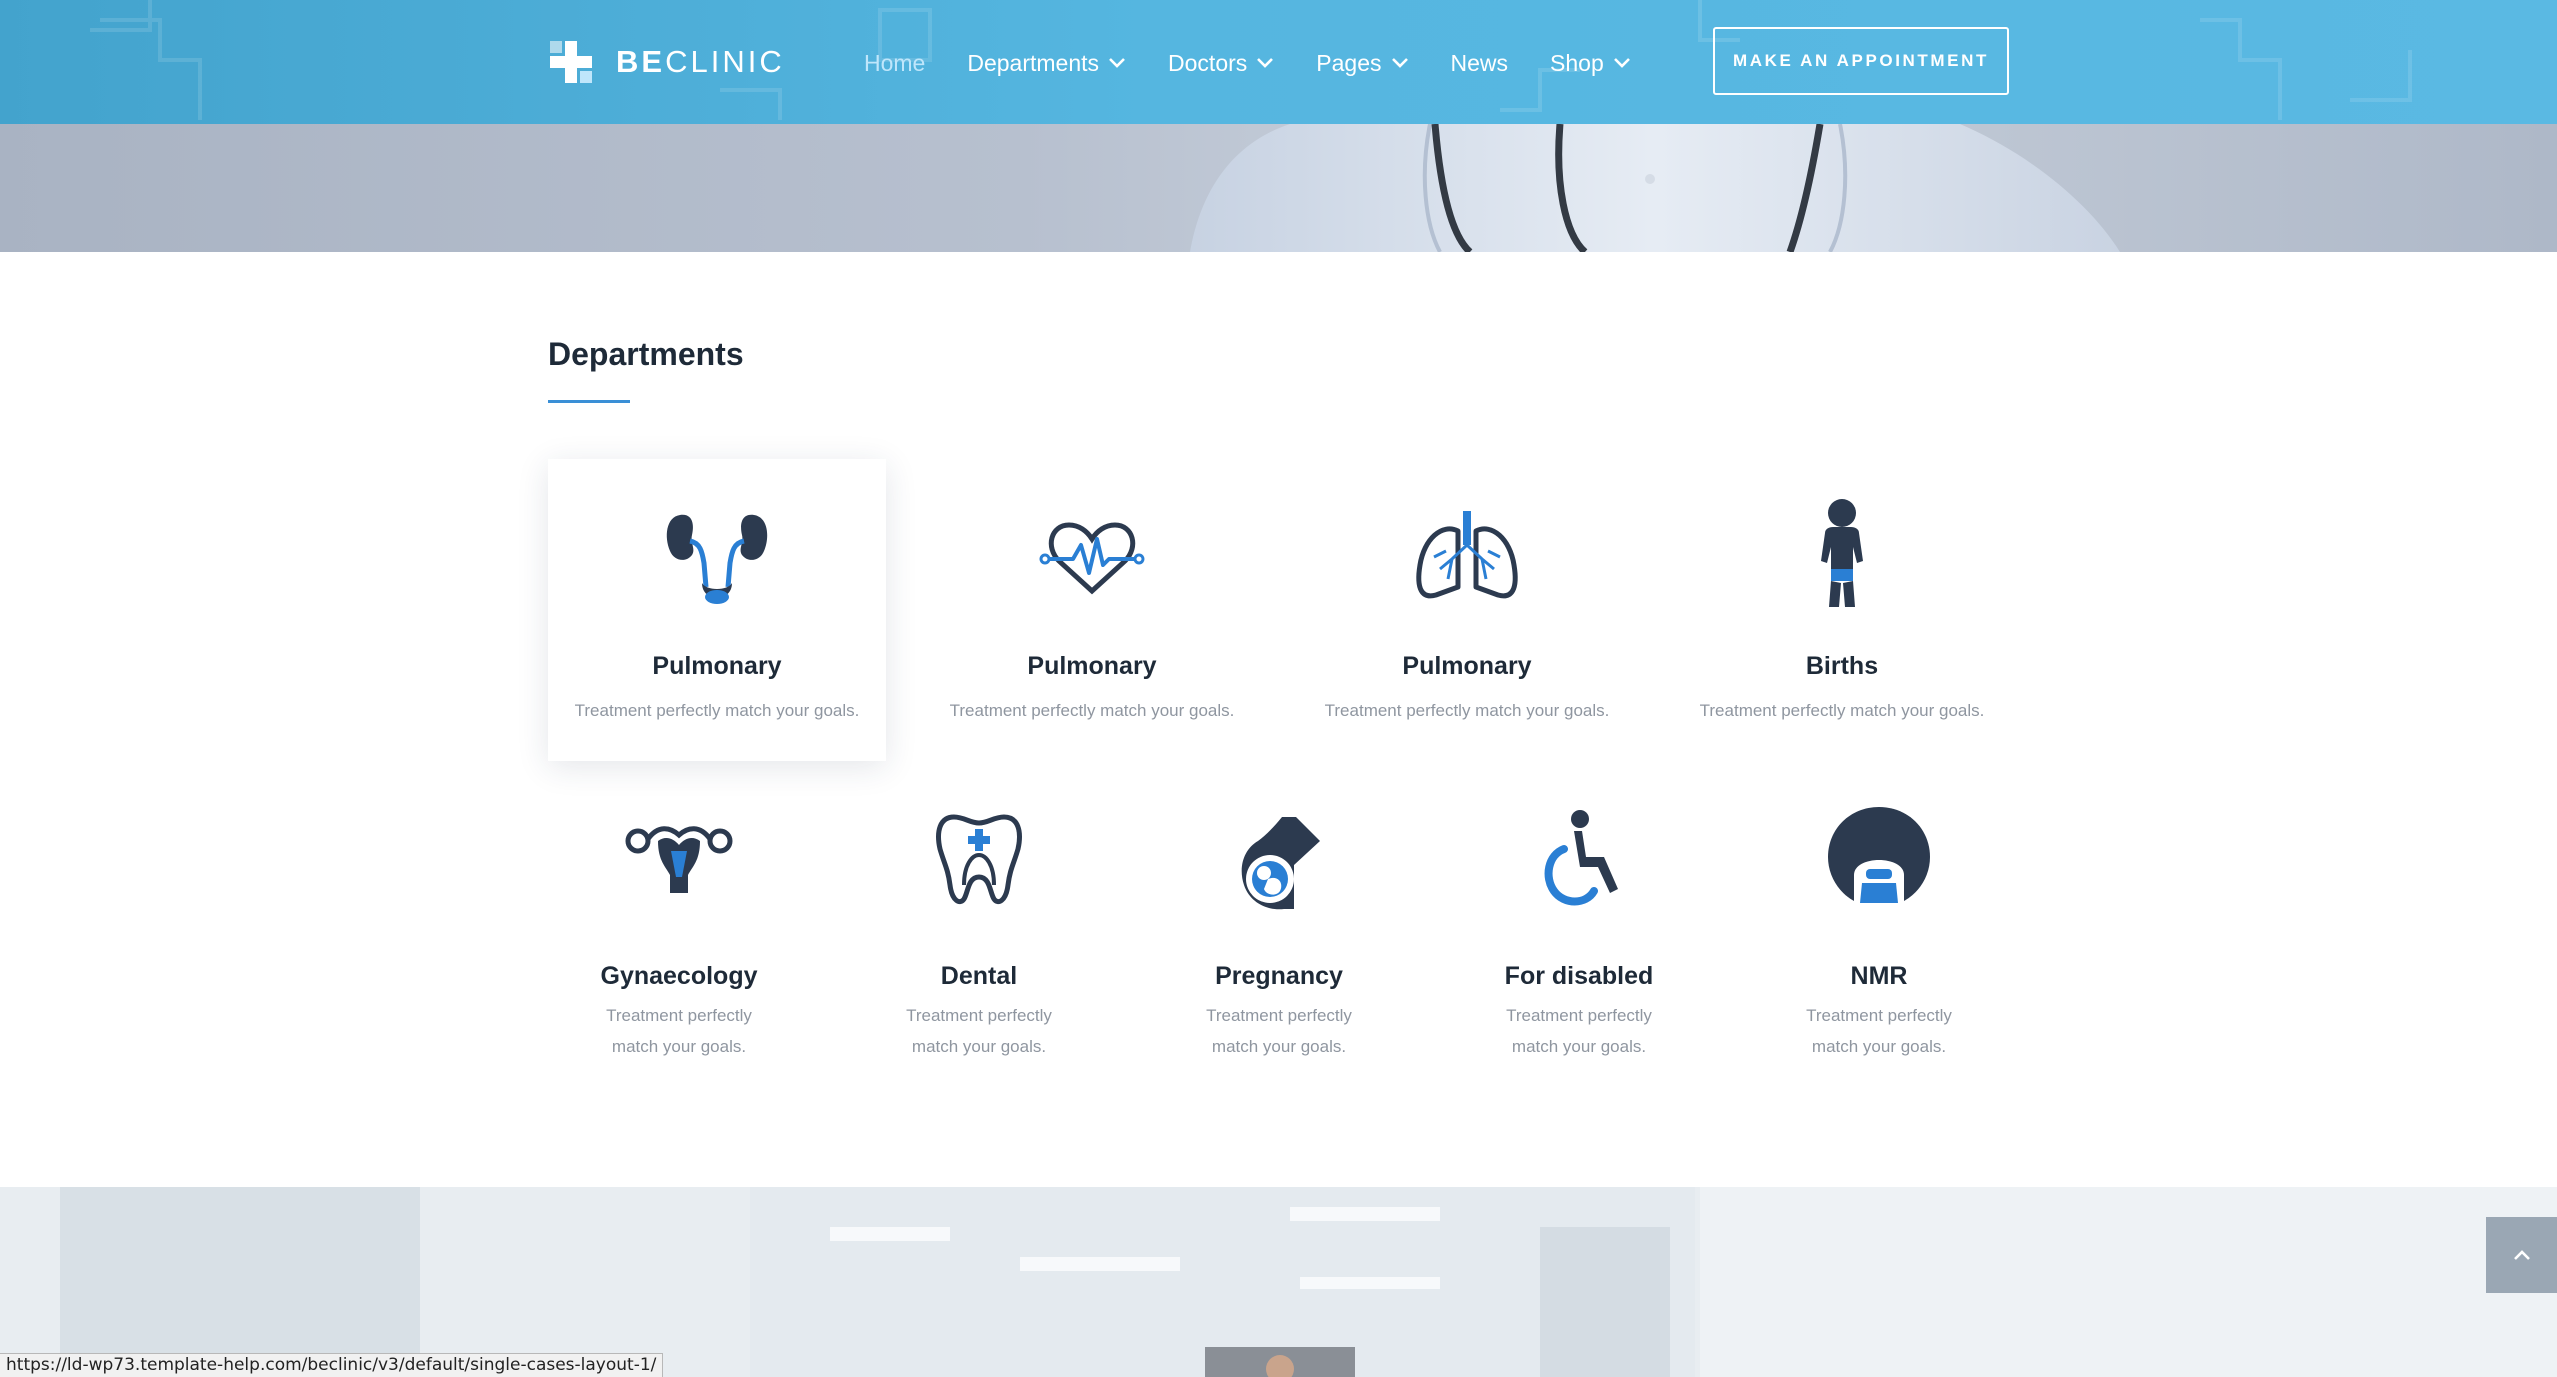 The height and width of the screenshot is (1377, 2557). I want to click on scroll-to-top-button, so click(2521, 1255).